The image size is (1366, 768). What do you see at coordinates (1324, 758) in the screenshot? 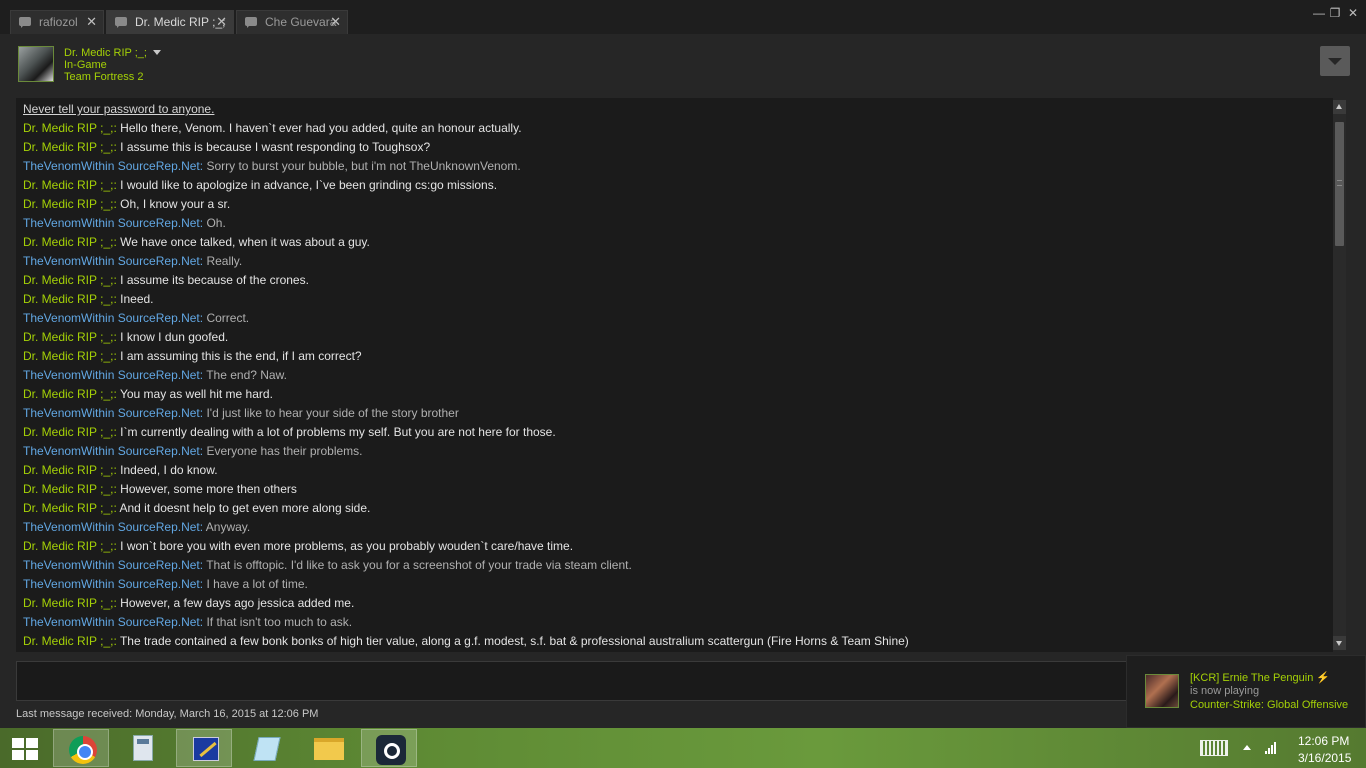
I see `clock-date: 3/16/2015` at bounding box center [1324, 758].